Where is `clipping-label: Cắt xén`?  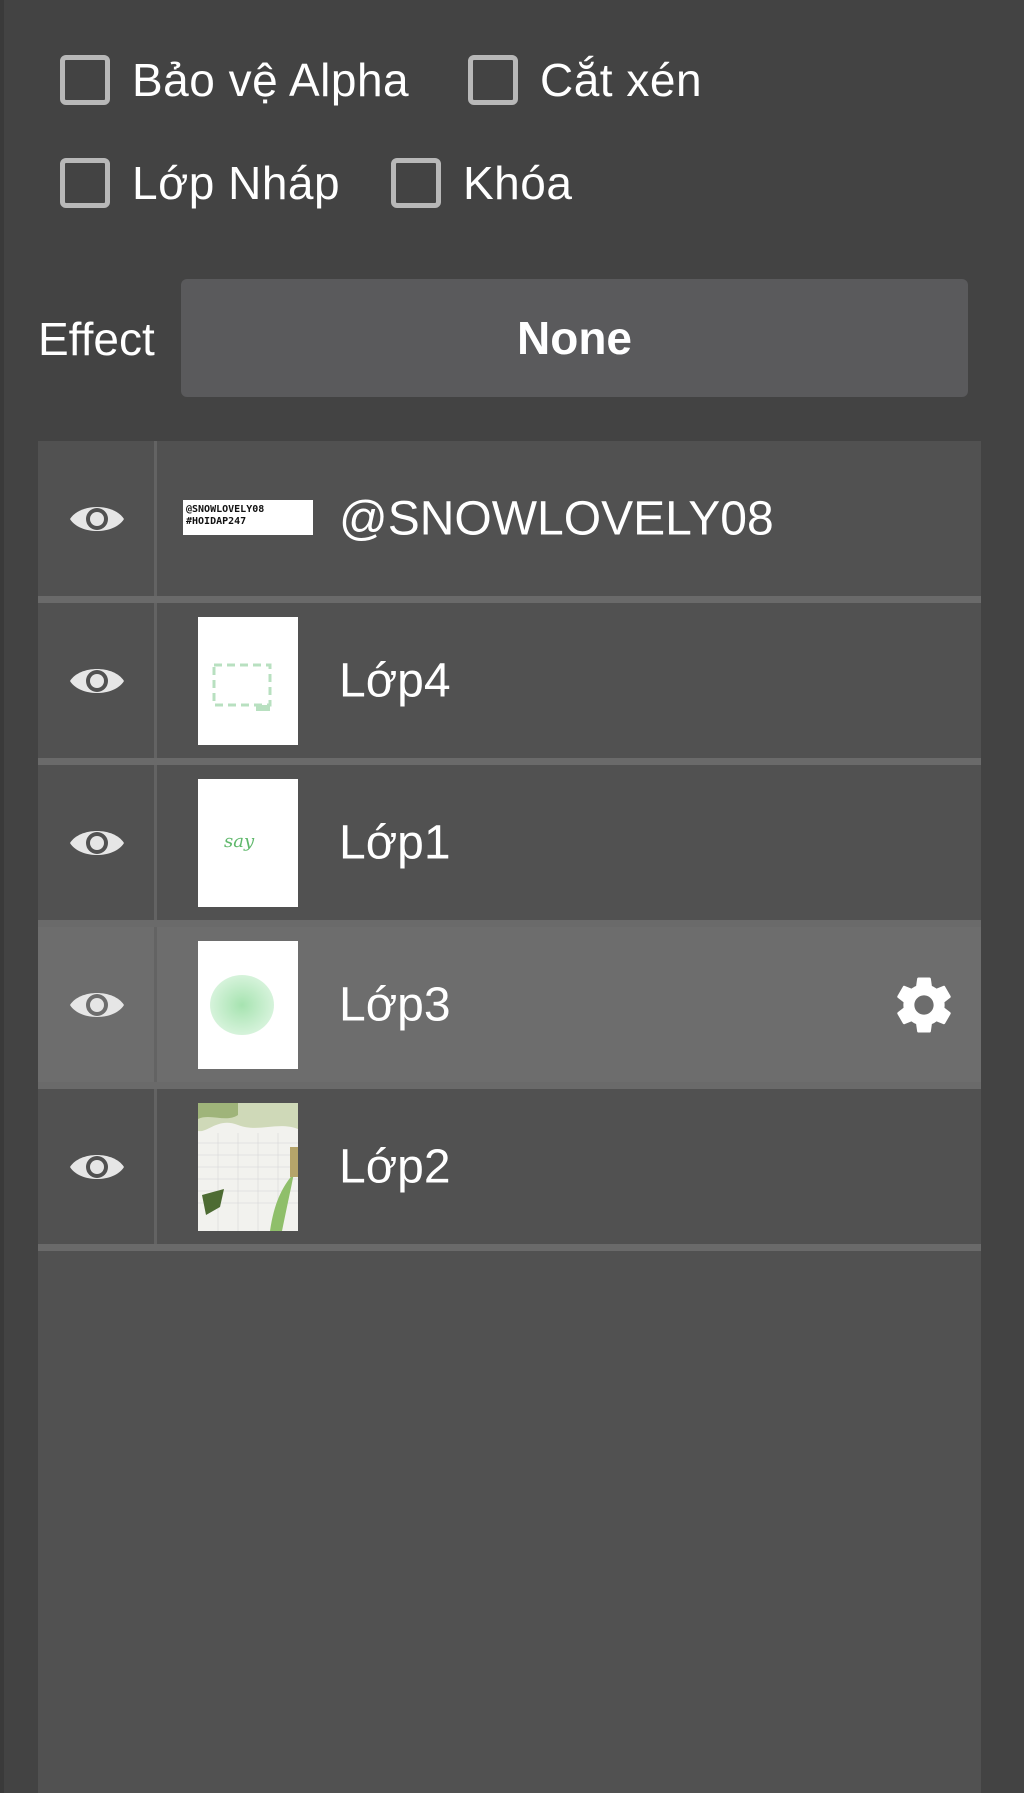 clipping-label: Cắt xén is located at coordinates (621, 80).